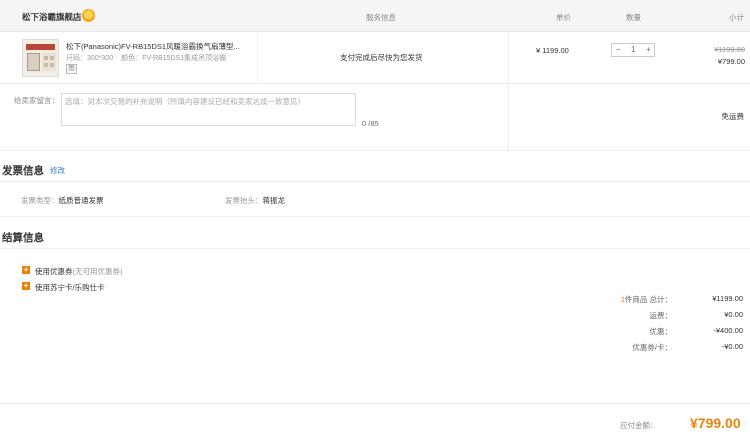 The width and height of the screenshot is (750, 439). Describe the element at coordinates (646, 299) in the screenshot. I see `summary-total-label: 1件商品 总计：` at that location.